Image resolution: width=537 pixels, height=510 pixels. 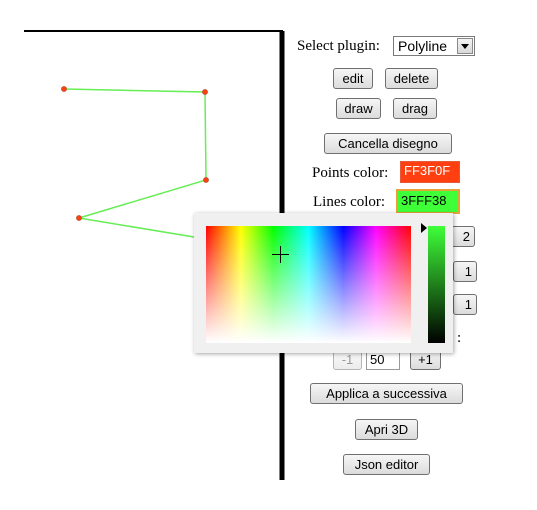 I want to click on points-color-label: Points color:, so click(x=350, y=173).